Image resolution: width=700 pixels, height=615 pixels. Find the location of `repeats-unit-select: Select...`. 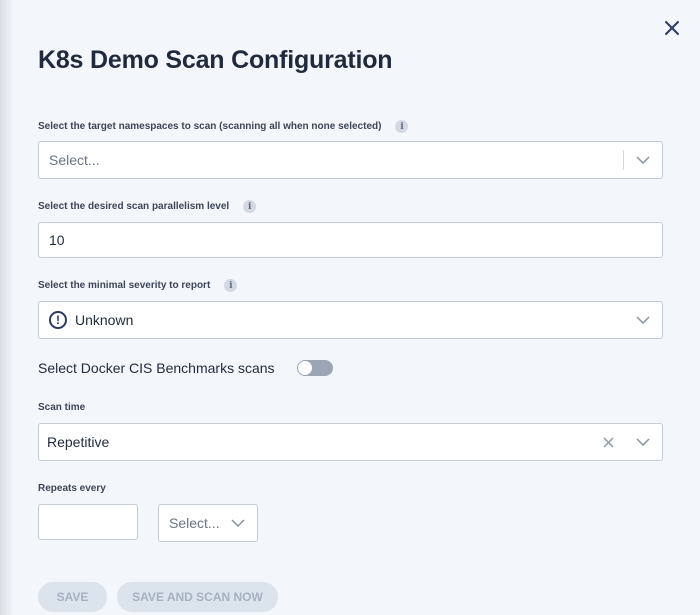

repeats-unit-select: Select... is located at coordinates (208, 523).